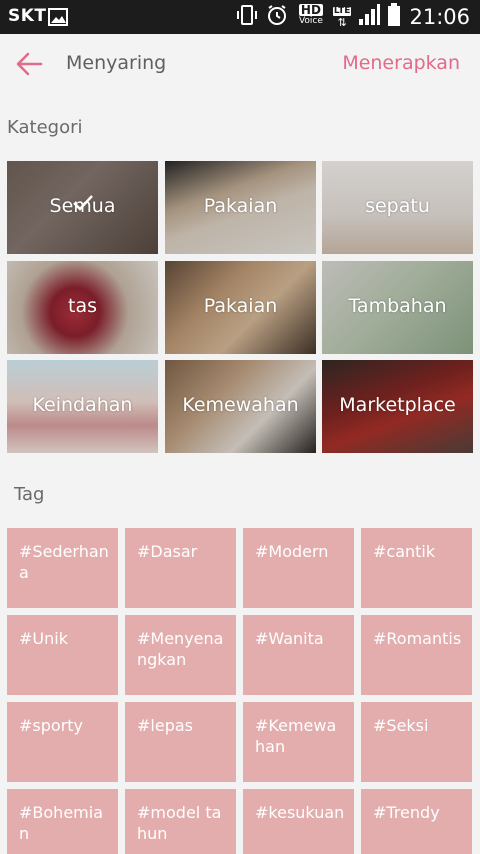 The image size is (480, 854). What do you see at coordinates (45, 127) in the screenshot?
I see `category-heading: Kategori` at bounding box center [45, 127].